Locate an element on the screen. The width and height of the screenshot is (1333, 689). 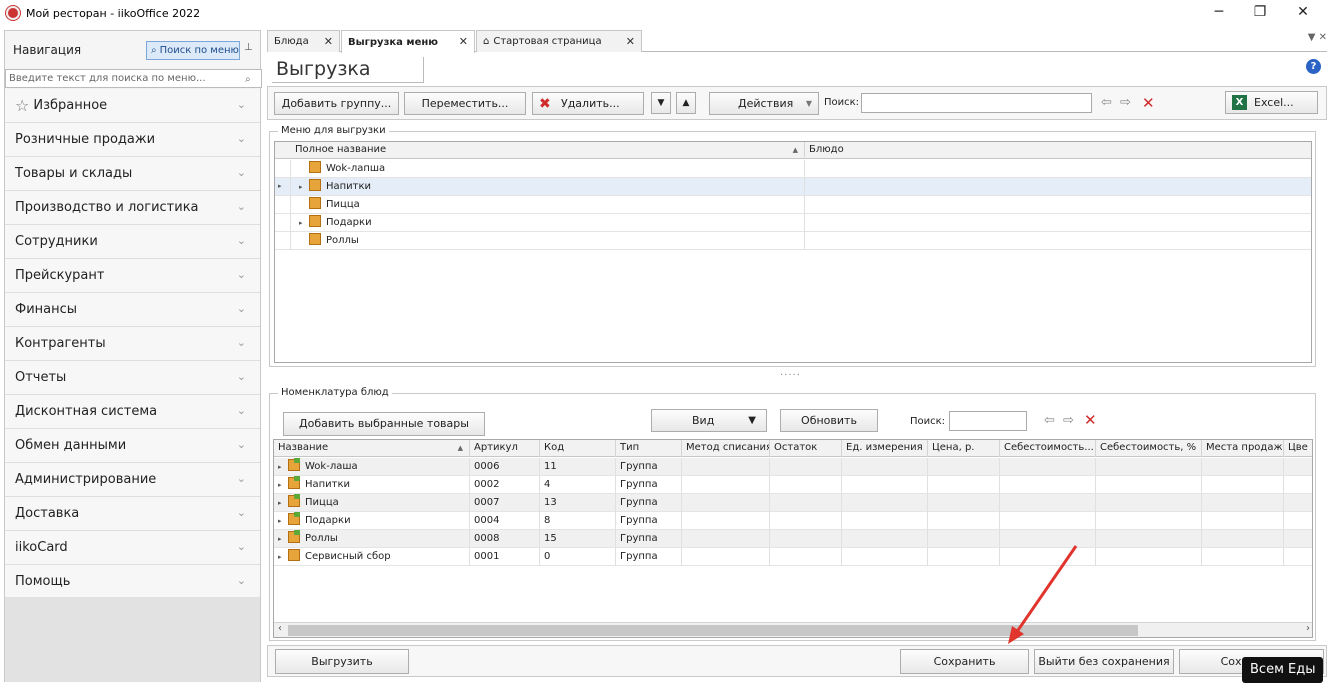
tab-dishes: Блюда ✕ is located at coordinates (303, 41).